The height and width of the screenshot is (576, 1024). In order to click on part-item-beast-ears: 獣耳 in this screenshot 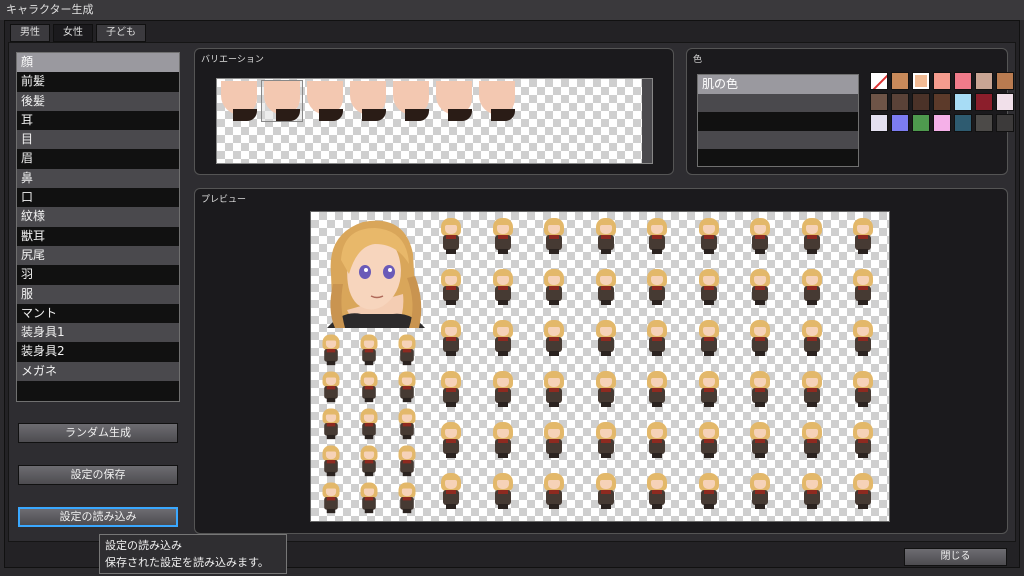, I will do `click(98, 236)`.